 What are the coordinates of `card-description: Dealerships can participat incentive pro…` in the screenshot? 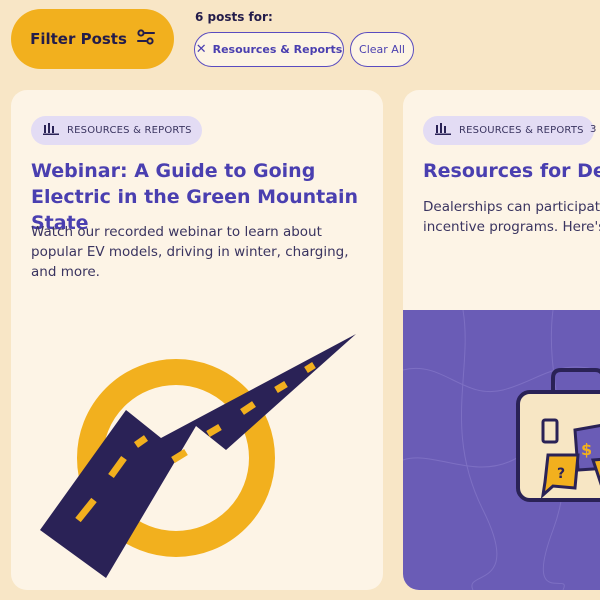 It's located at (511, 217).